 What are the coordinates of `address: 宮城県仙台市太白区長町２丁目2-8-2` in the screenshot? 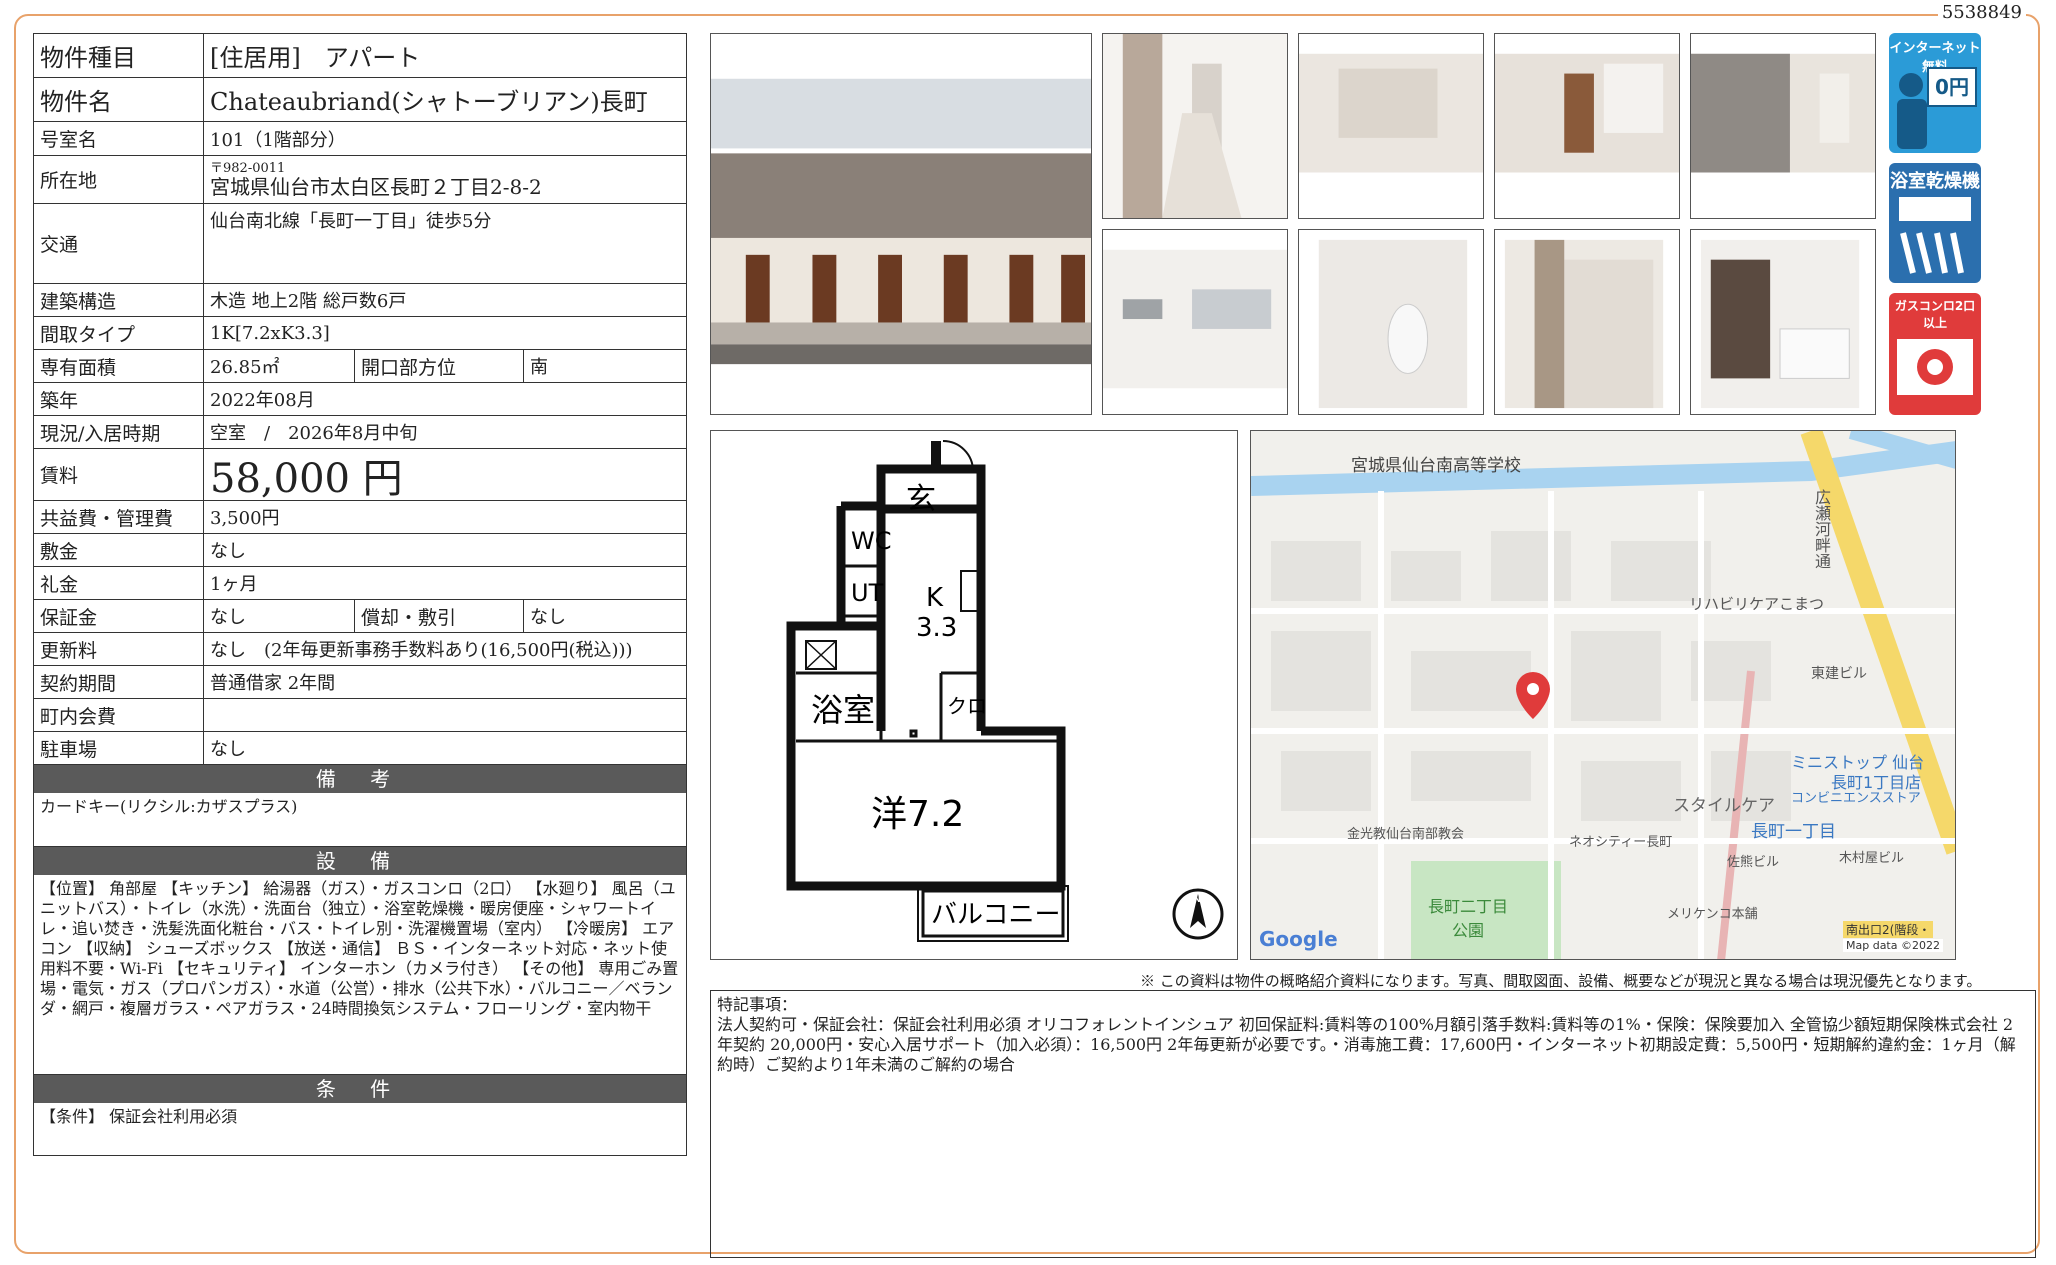 It's located at (376, 187).